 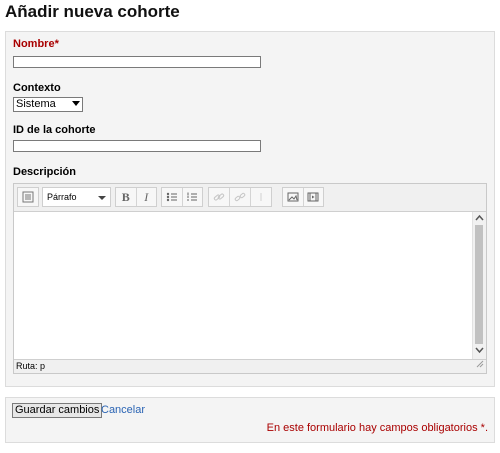 What do you see at coordinates (137, 146) in the screenshot?
I see `idnumber-input` at bounding box center [137, 146].